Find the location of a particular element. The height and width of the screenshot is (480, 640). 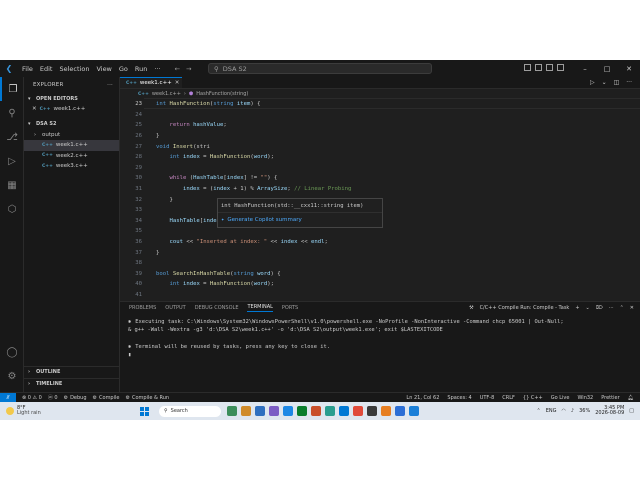

code-line: 28 int index = HashFunction(word); is located at coordinates (197, 157).